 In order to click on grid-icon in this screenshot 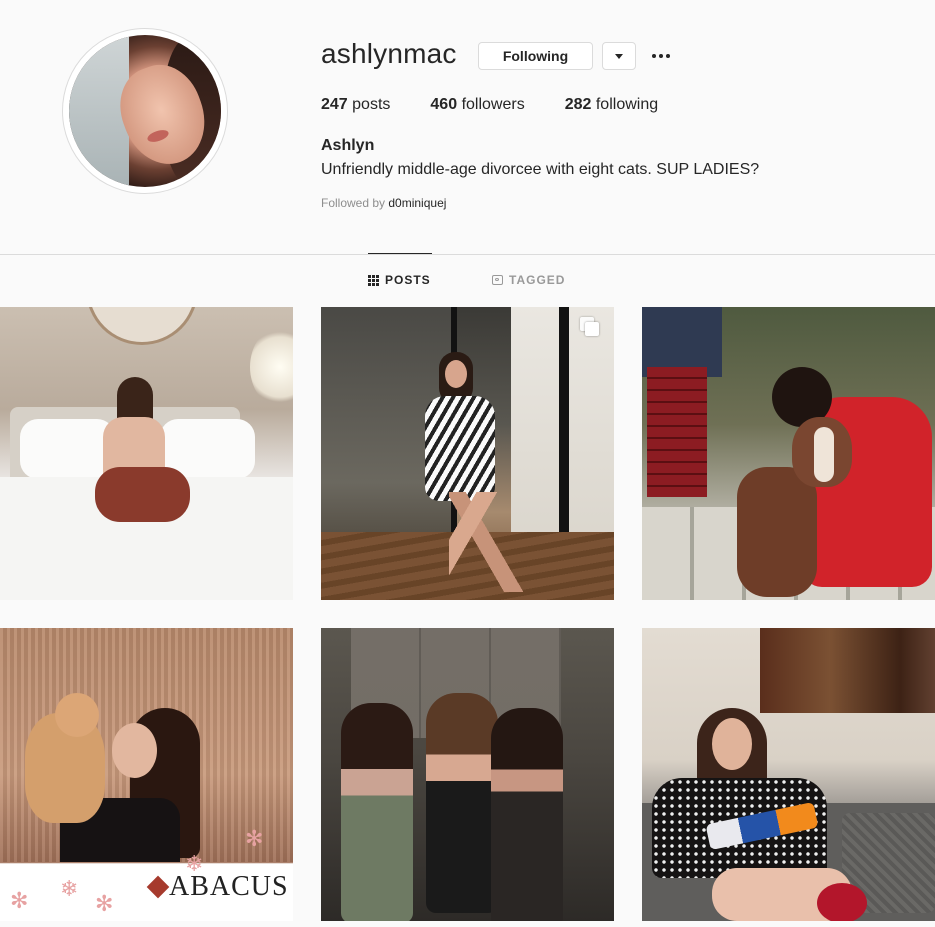, I will do `click(373, 280)`.